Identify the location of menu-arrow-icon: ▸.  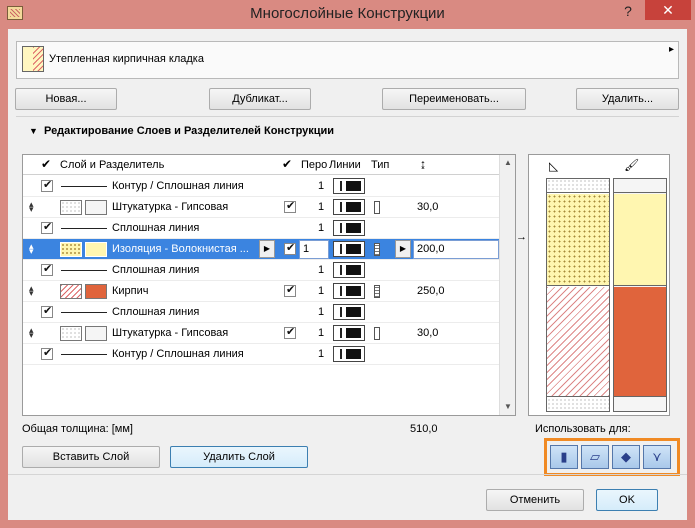
(671, 49).